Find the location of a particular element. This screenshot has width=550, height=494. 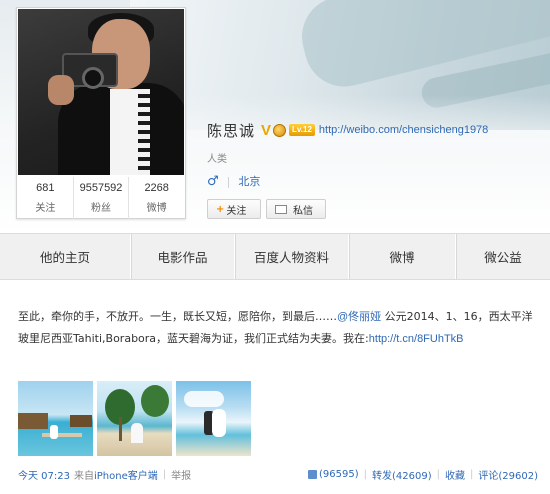

profile-meta: ♂ | 北京 is located at coordinates (233, 181).